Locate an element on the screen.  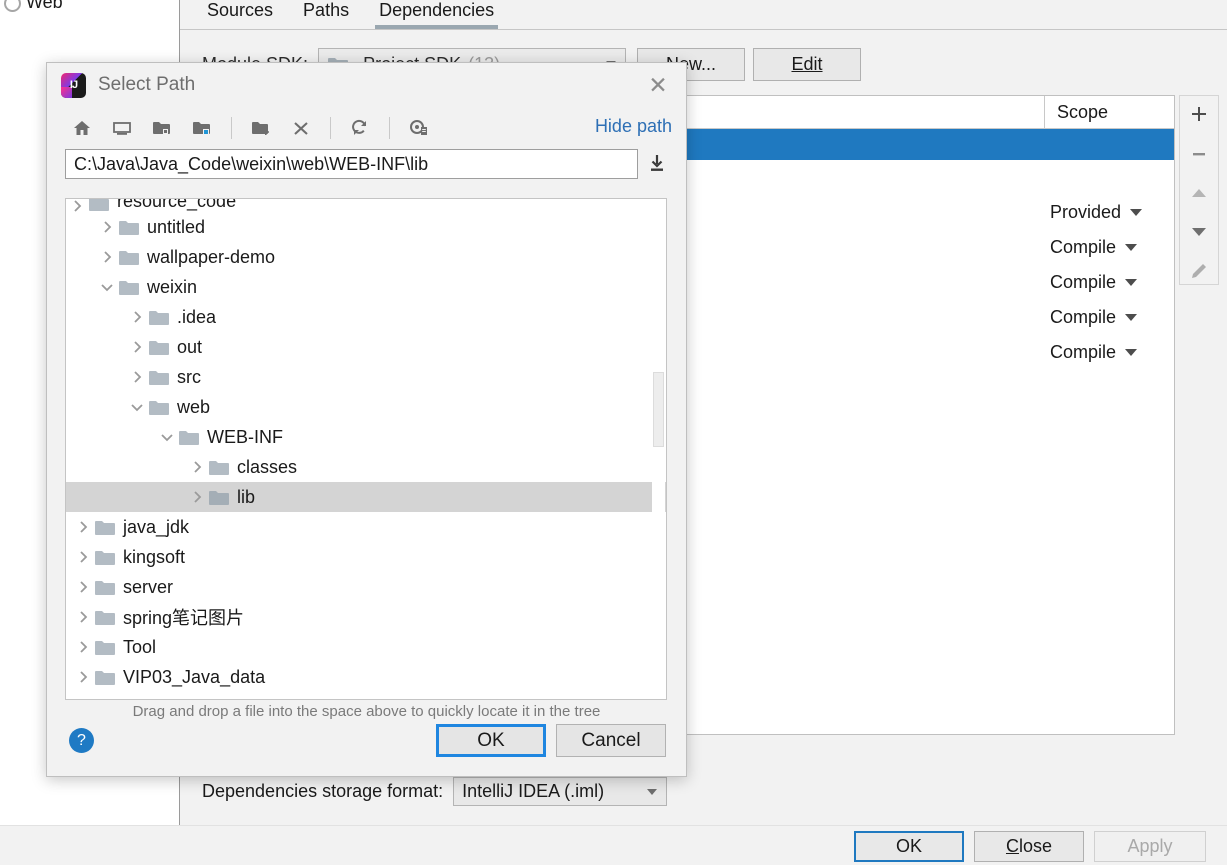
tree-row-label: VIP03_Java_data is located at coordinates (194, 676).